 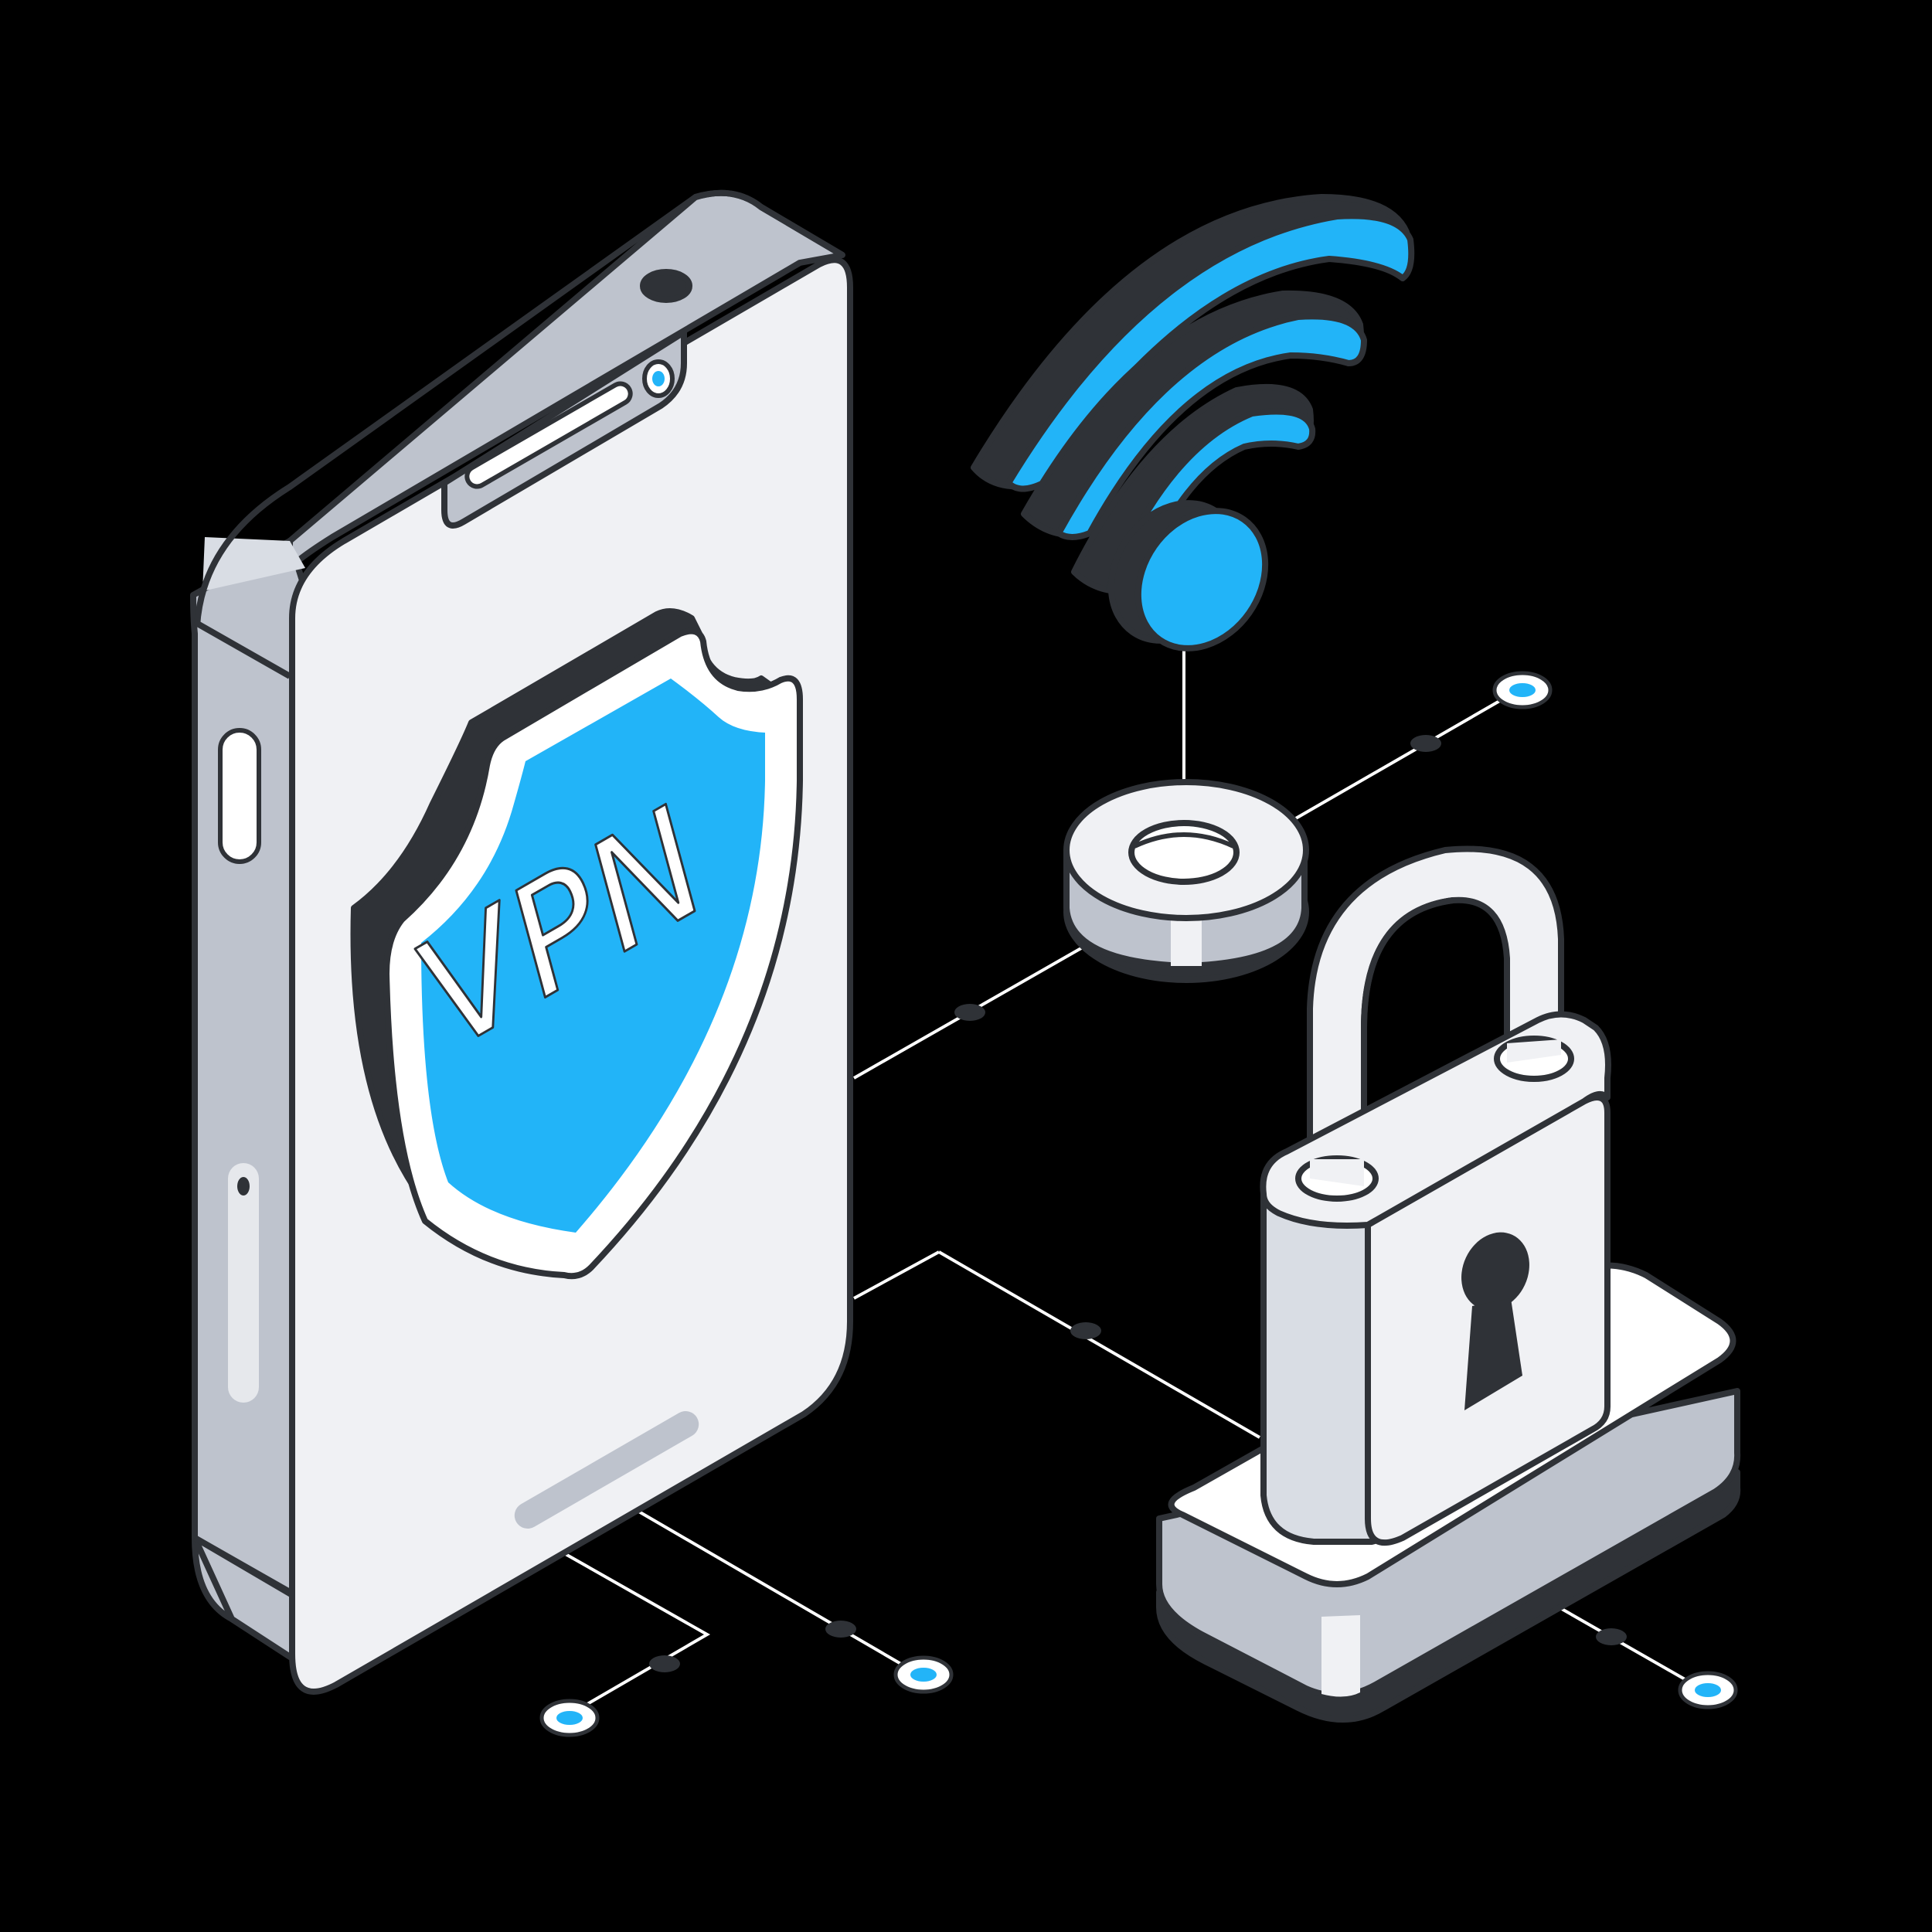 What do you see at coordinates (1193, 422) in the screenshot?
I see `wifi-icon` at bounding box center [1193, 422].